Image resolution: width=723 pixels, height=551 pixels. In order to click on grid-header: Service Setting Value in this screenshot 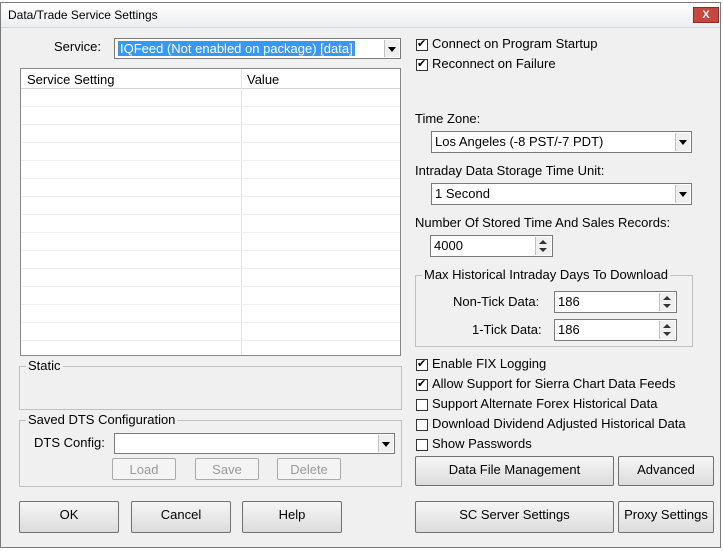, I will do `click(210, 79)`.